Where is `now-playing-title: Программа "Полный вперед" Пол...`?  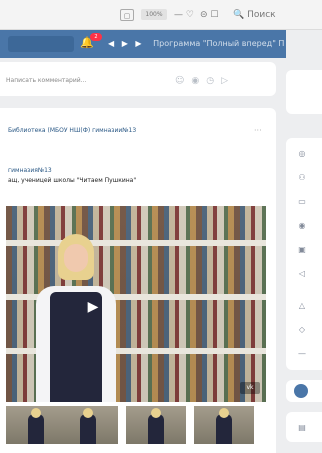
now-playing-title: Программа "Полный вперед" Пол... is located at coordinates (218, 44).